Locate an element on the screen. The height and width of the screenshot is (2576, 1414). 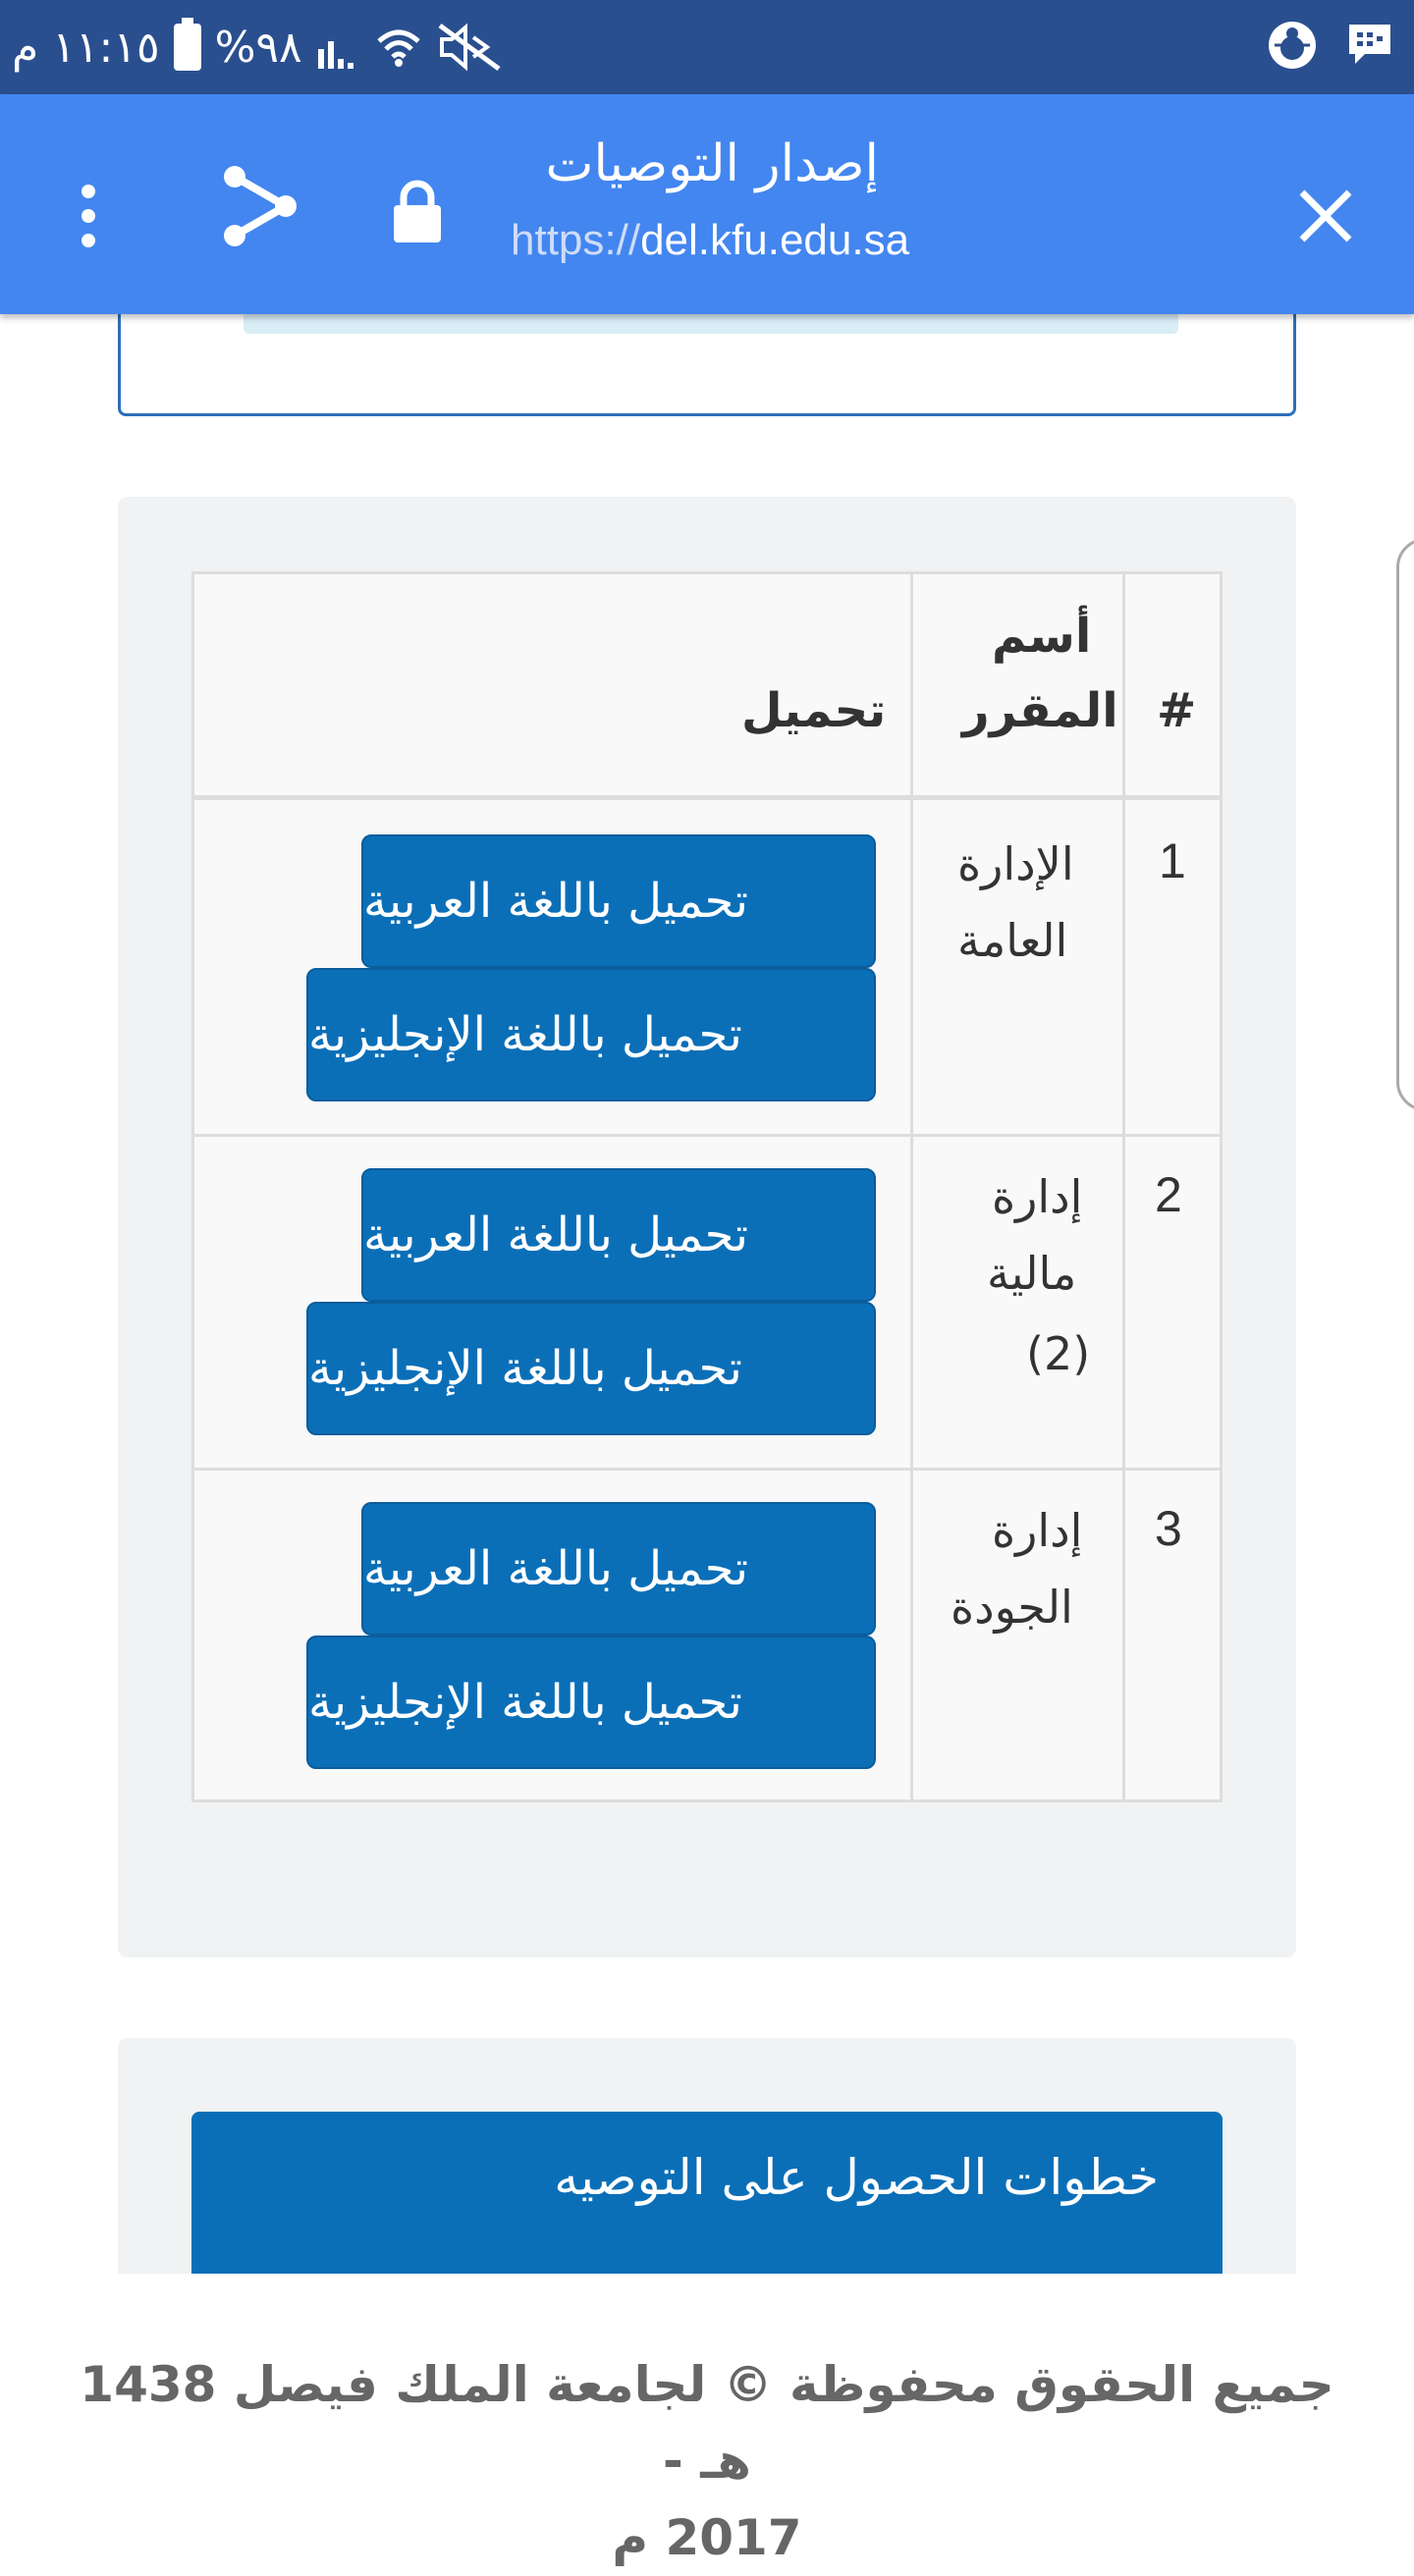
url-scheme: https:// is located at coordinates (576, 240).